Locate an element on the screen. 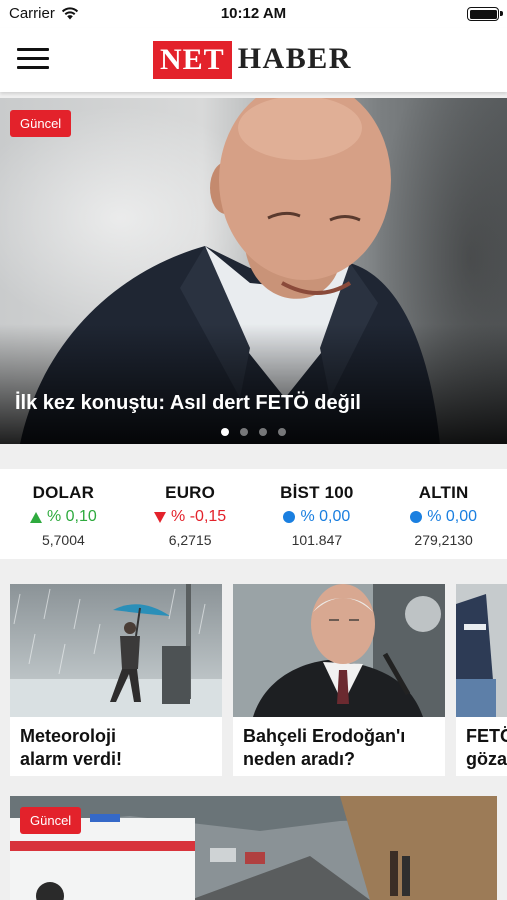  market-name: BİST 100 is located at coordinates (317, 492).